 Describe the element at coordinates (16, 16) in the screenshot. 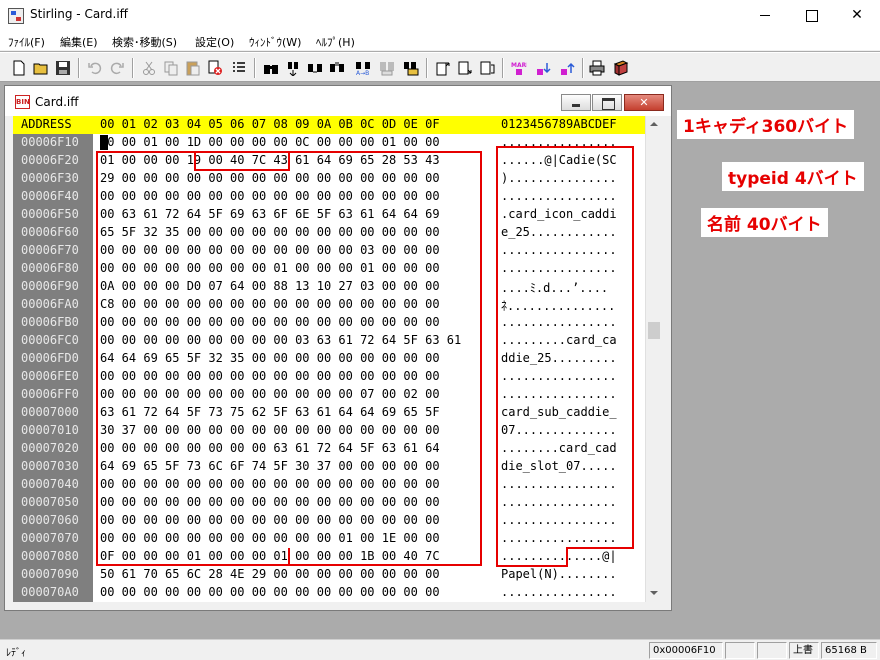

I see `app-icon` at that location.